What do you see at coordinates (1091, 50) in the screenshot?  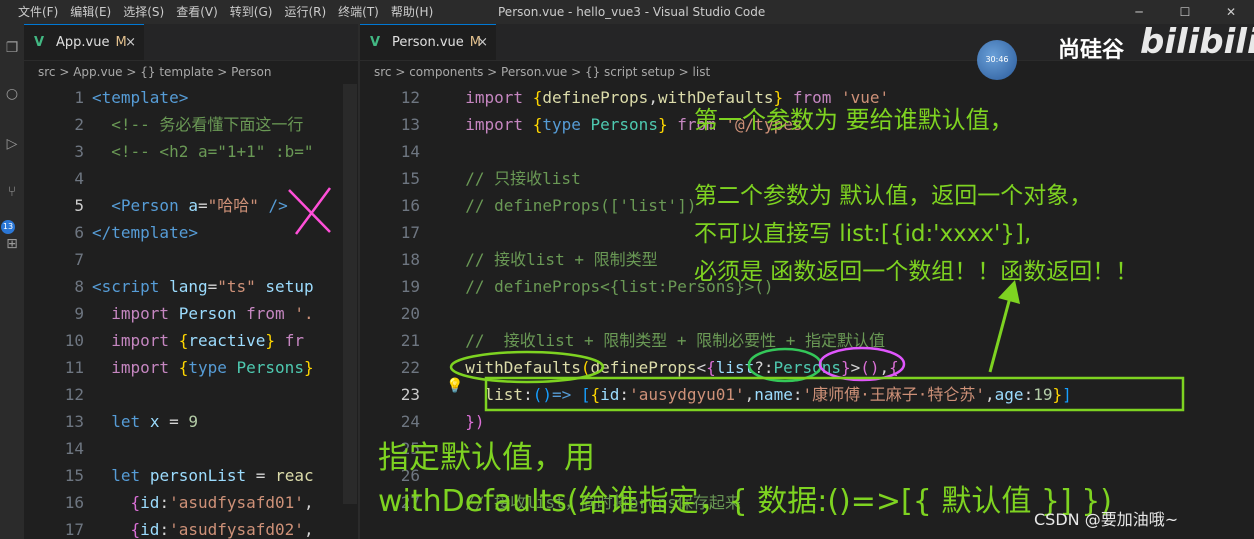 I see `brand-watermark: 尚硅谷` at bounding box center [1091, 50].